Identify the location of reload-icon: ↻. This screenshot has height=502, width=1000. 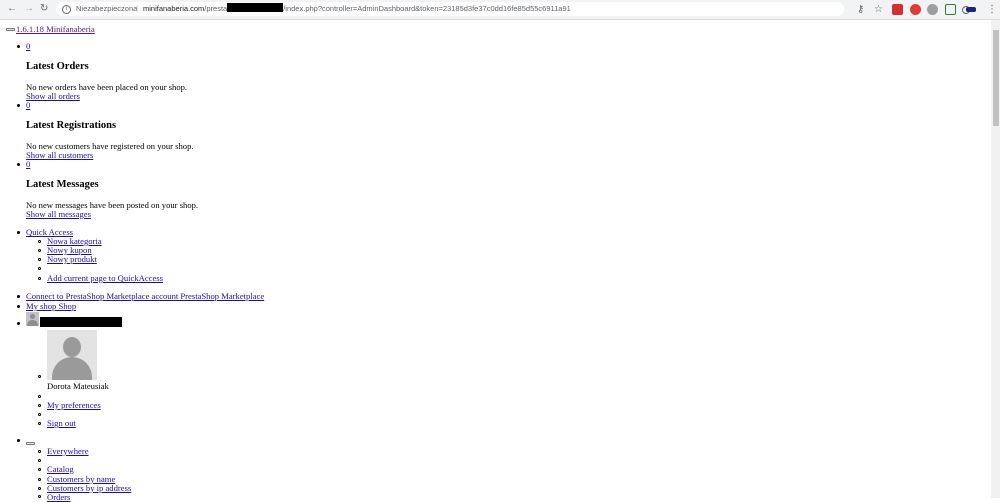
(44, 9).